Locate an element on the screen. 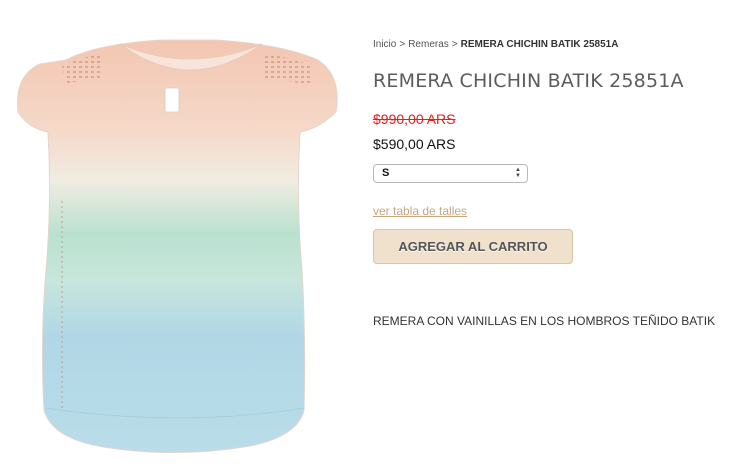  current-price: $590,00 ARS is located at coordinates (414, 144).